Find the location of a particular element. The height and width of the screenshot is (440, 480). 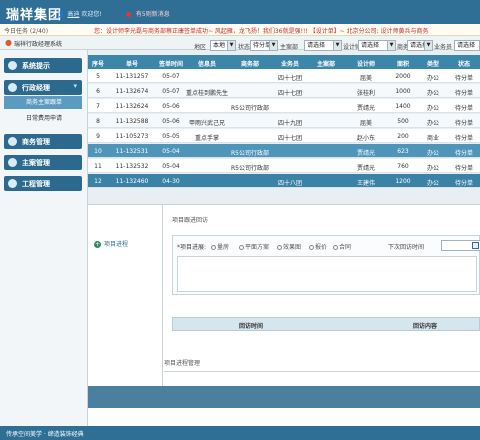

sidebar-item-business-mgmt: 商务管理 is located at coordinates (43, 141).